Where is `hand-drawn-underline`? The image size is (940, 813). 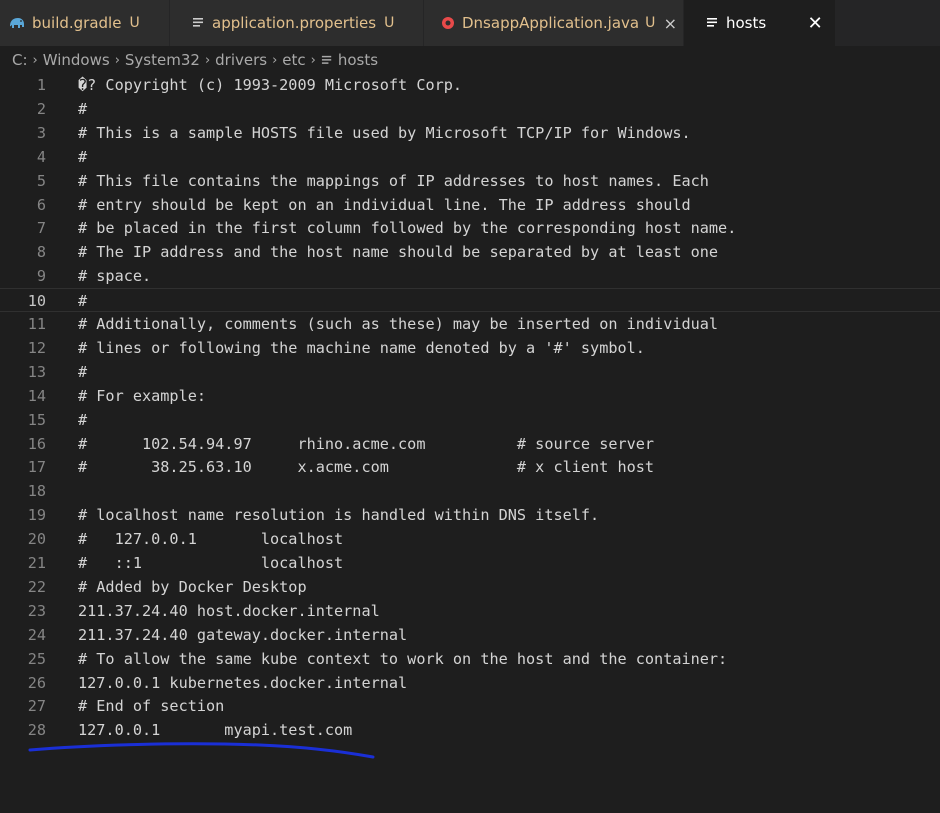 hand-drawn-underline is located at coordinates (201, 750).